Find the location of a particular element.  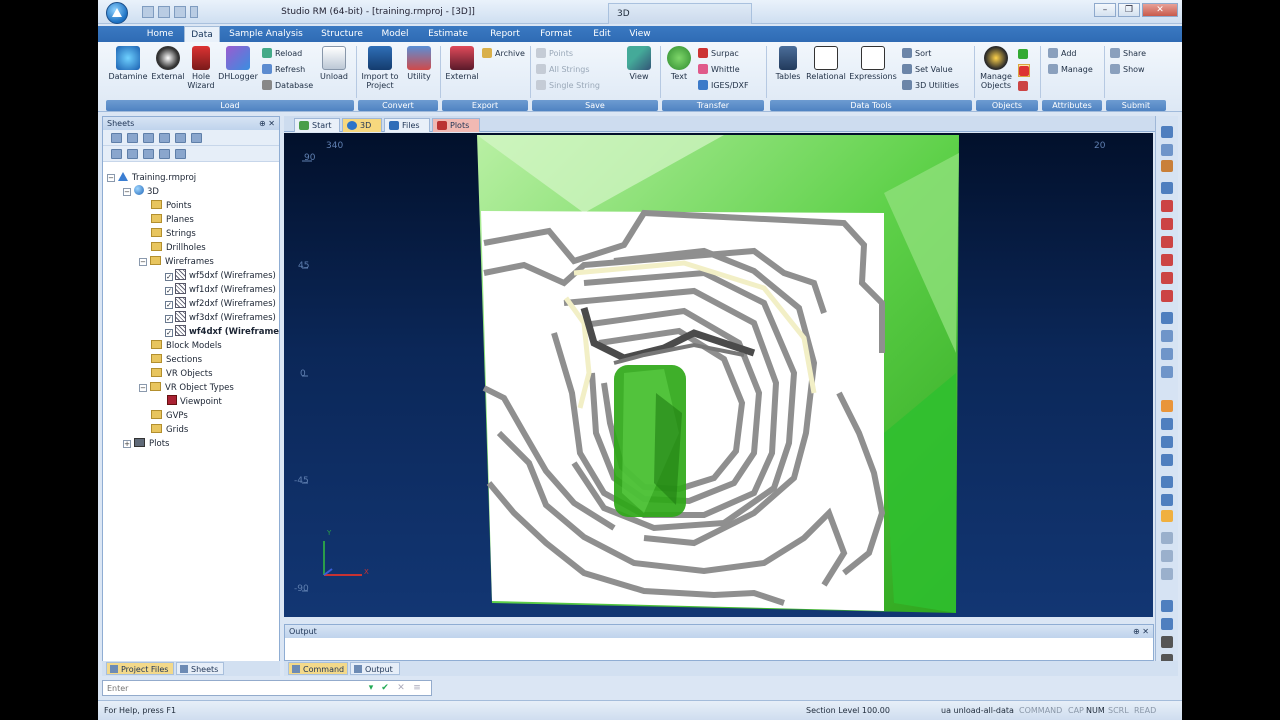

tree-folder-drillholes: Drillholes is located at coordinates (178, 248).